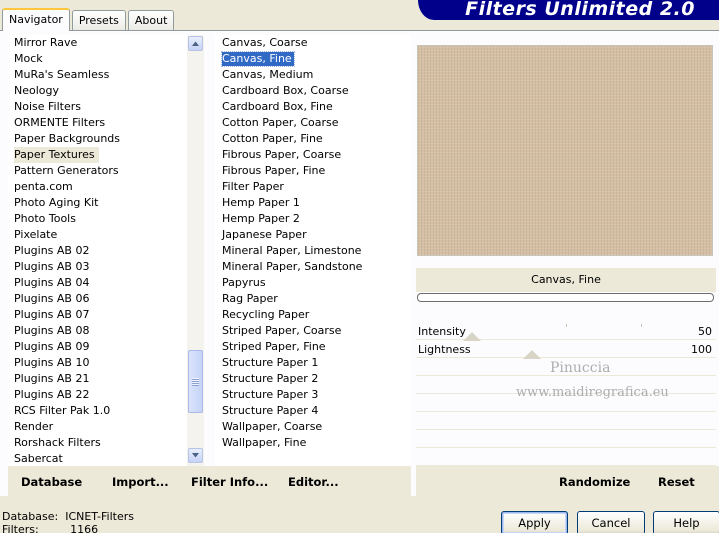 This screenshot has width=719, height=533. Describe the element at coordinates (285, 90) in the screenshot. I see `filter-item-label: Cardboard Box, Coarse` at that location.